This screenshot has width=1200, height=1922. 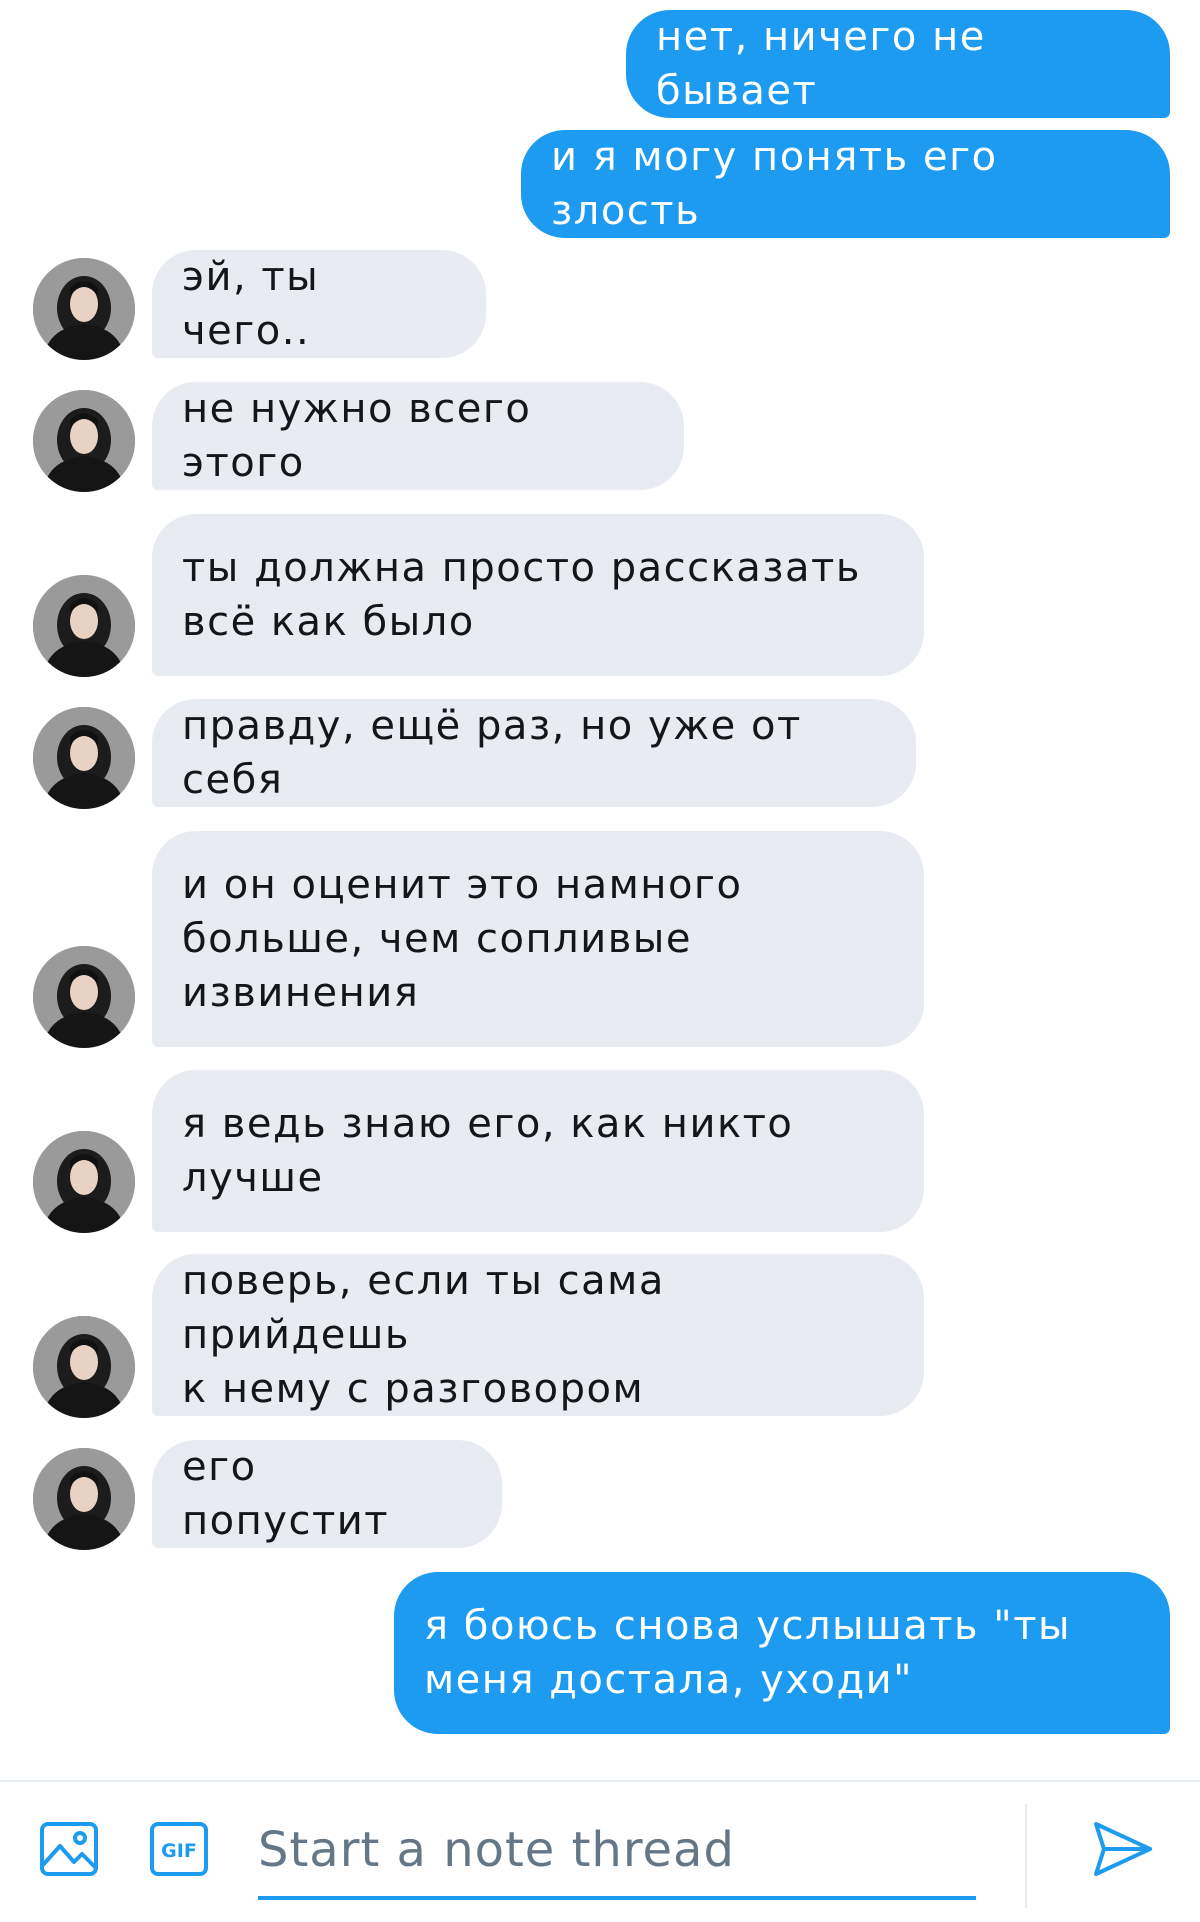 I want to click on message-text: его попустит, so click(x=286, y=1494).